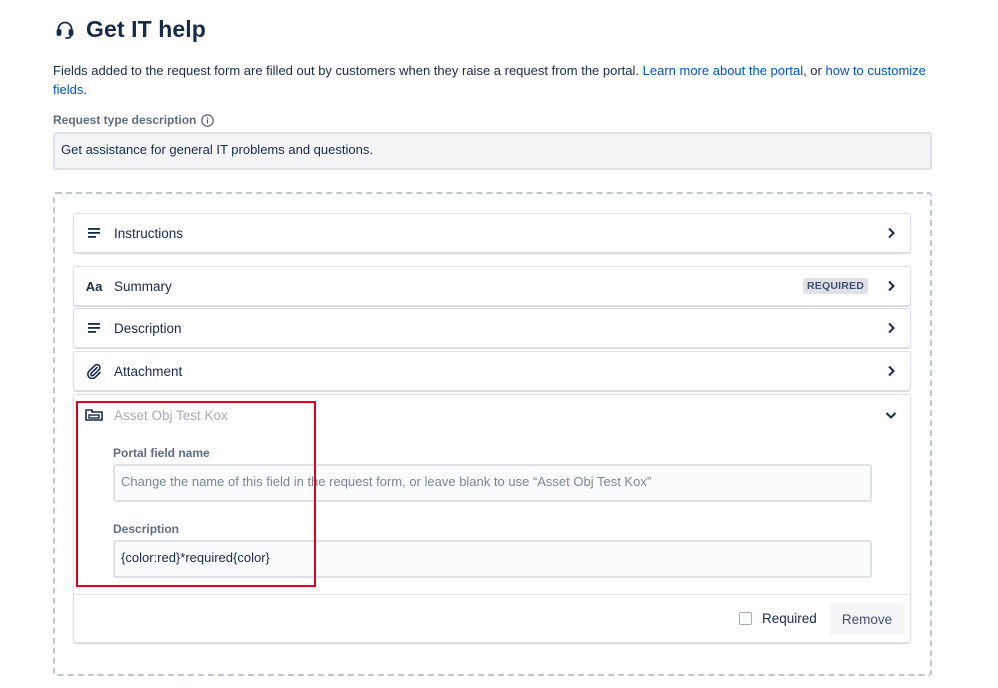 This screenshot has width=998, height=688. Describe the element at coordinates (161, 453) in the screenshot. I see `portal-field-name-label: Portal field name` at that location.